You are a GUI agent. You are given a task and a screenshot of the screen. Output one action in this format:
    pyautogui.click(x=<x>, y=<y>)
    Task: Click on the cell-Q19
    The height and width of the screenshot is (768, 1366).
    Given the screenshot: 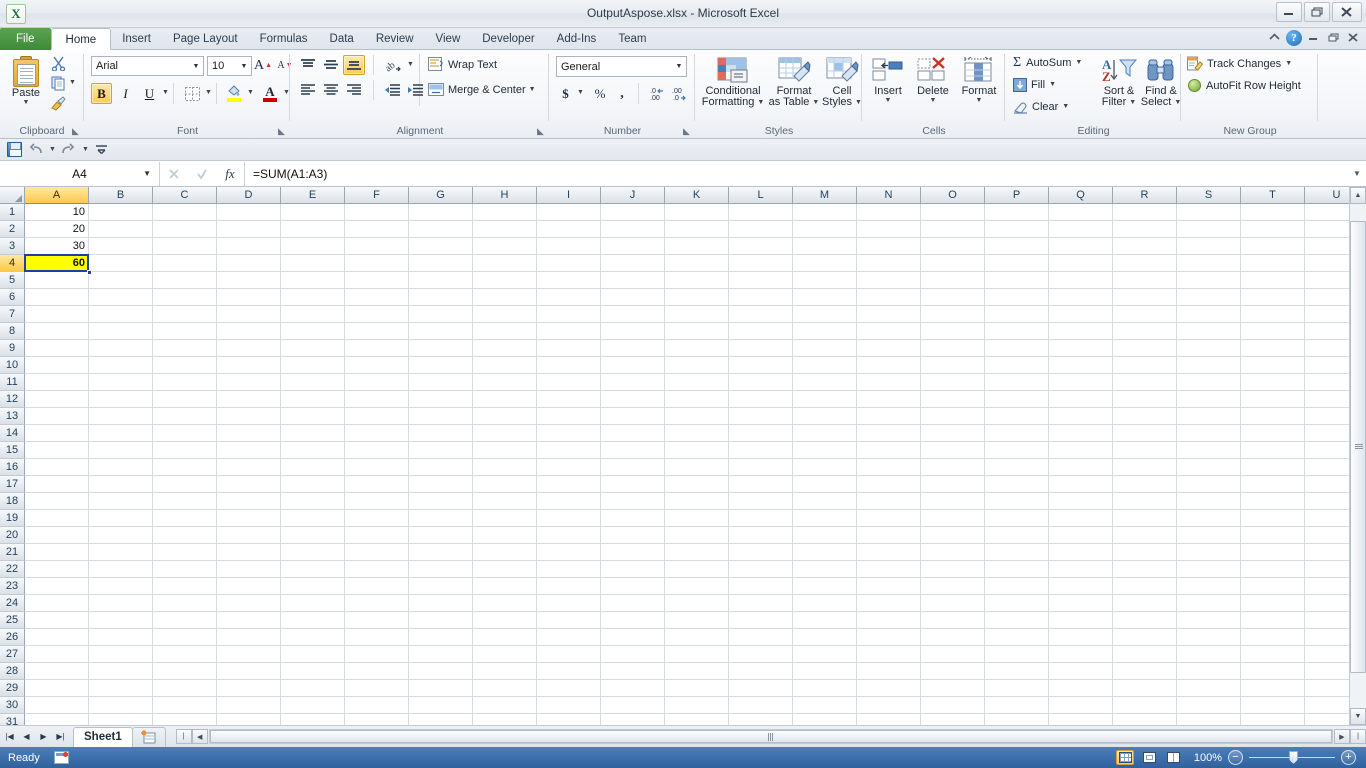 What is the action you would take?
    pyautogui.click(x=1081, y=518)
    